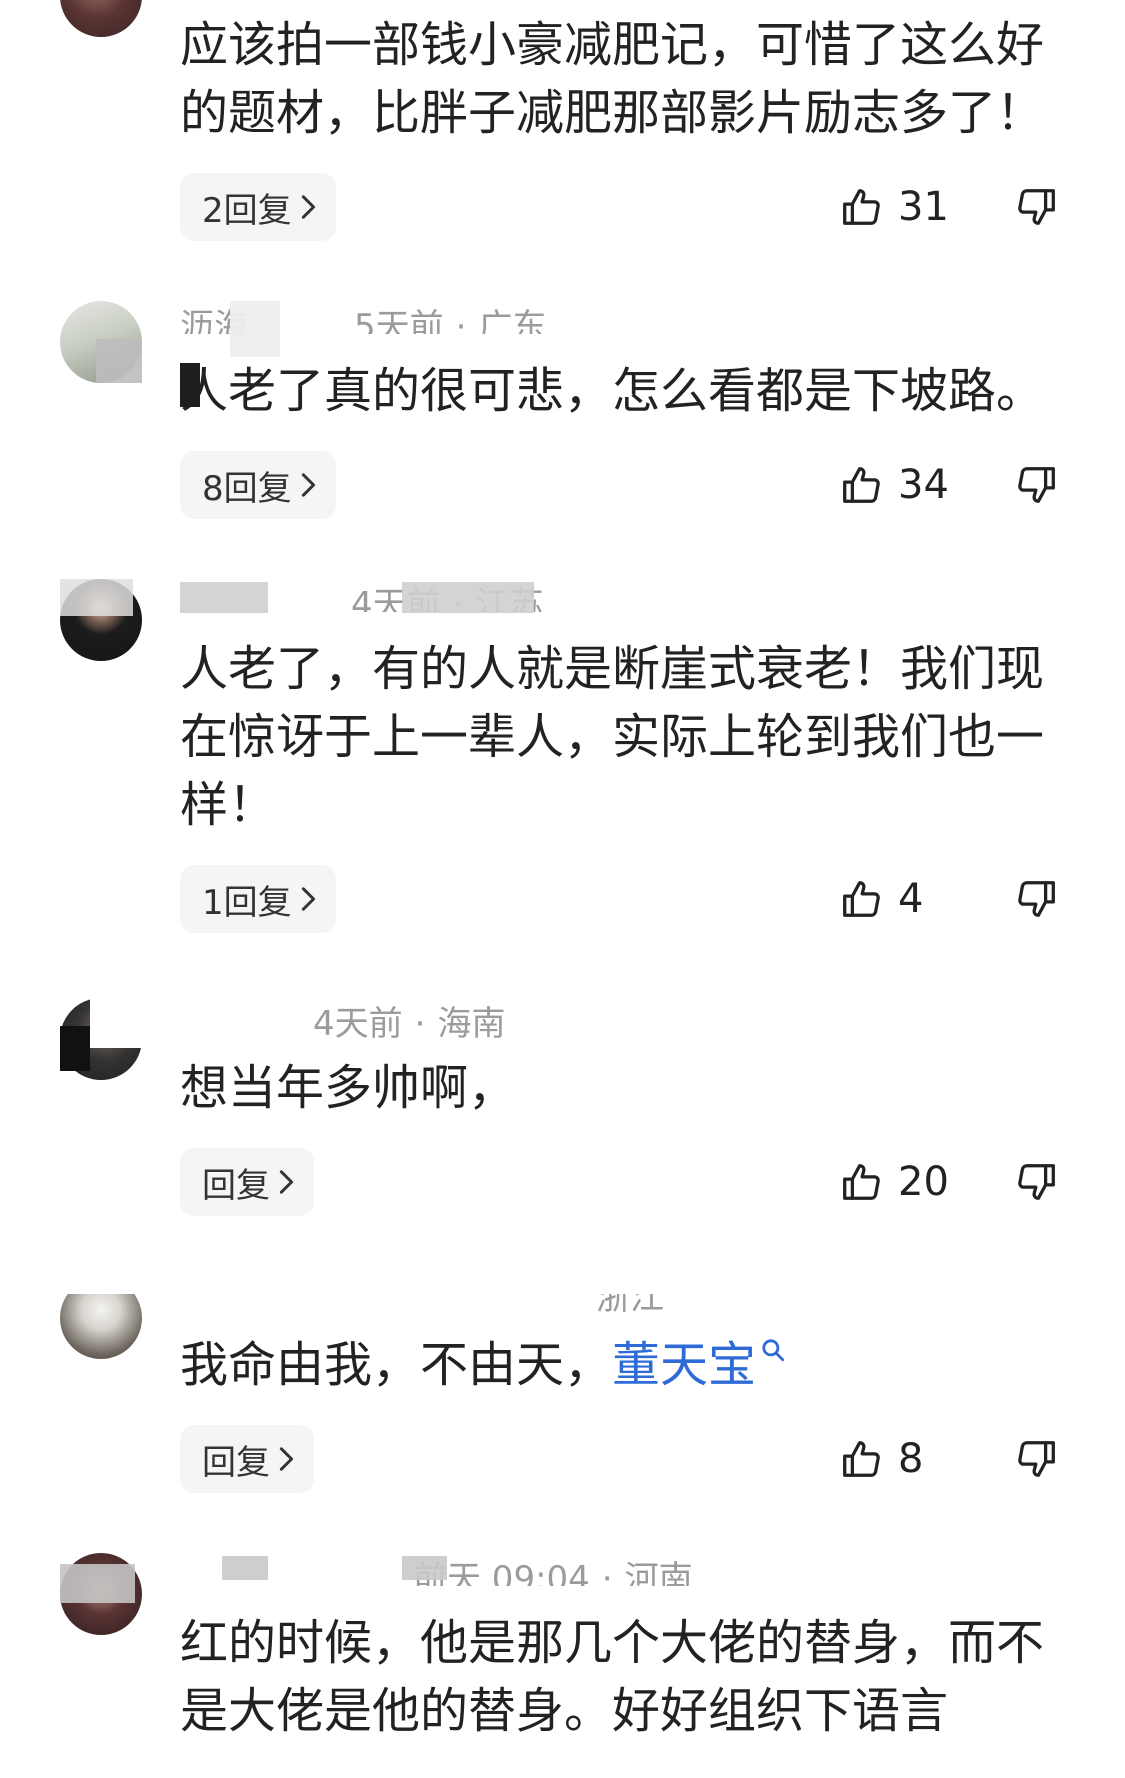  What do you see at coordinates (658, 1572) in the screenshot?
I see `comment-location: 河南` at bounding box center [658, 1572].